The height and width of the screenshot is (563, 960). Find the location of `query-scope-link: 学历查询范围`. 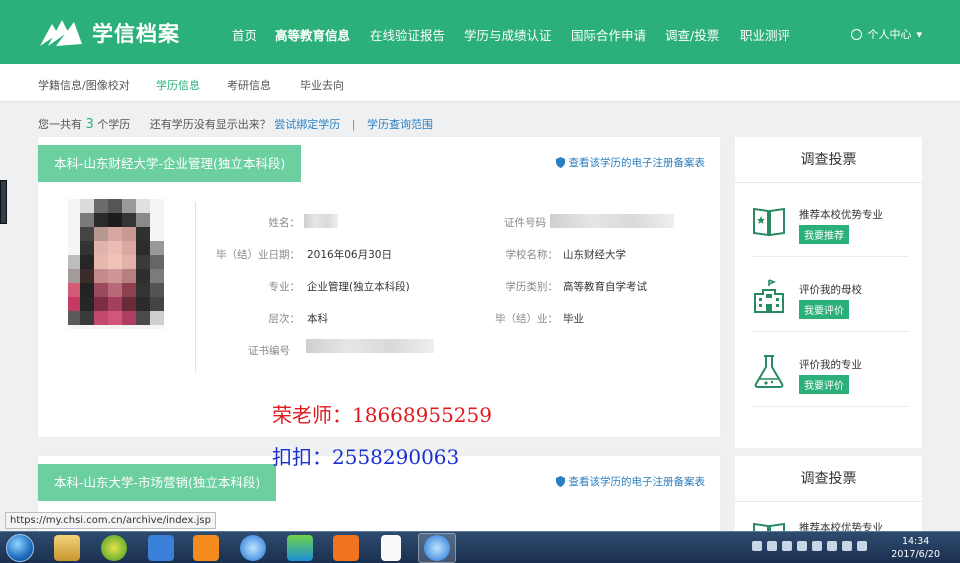

query-scope-link: 学历查询范围 is located at coordinates (400, 124).